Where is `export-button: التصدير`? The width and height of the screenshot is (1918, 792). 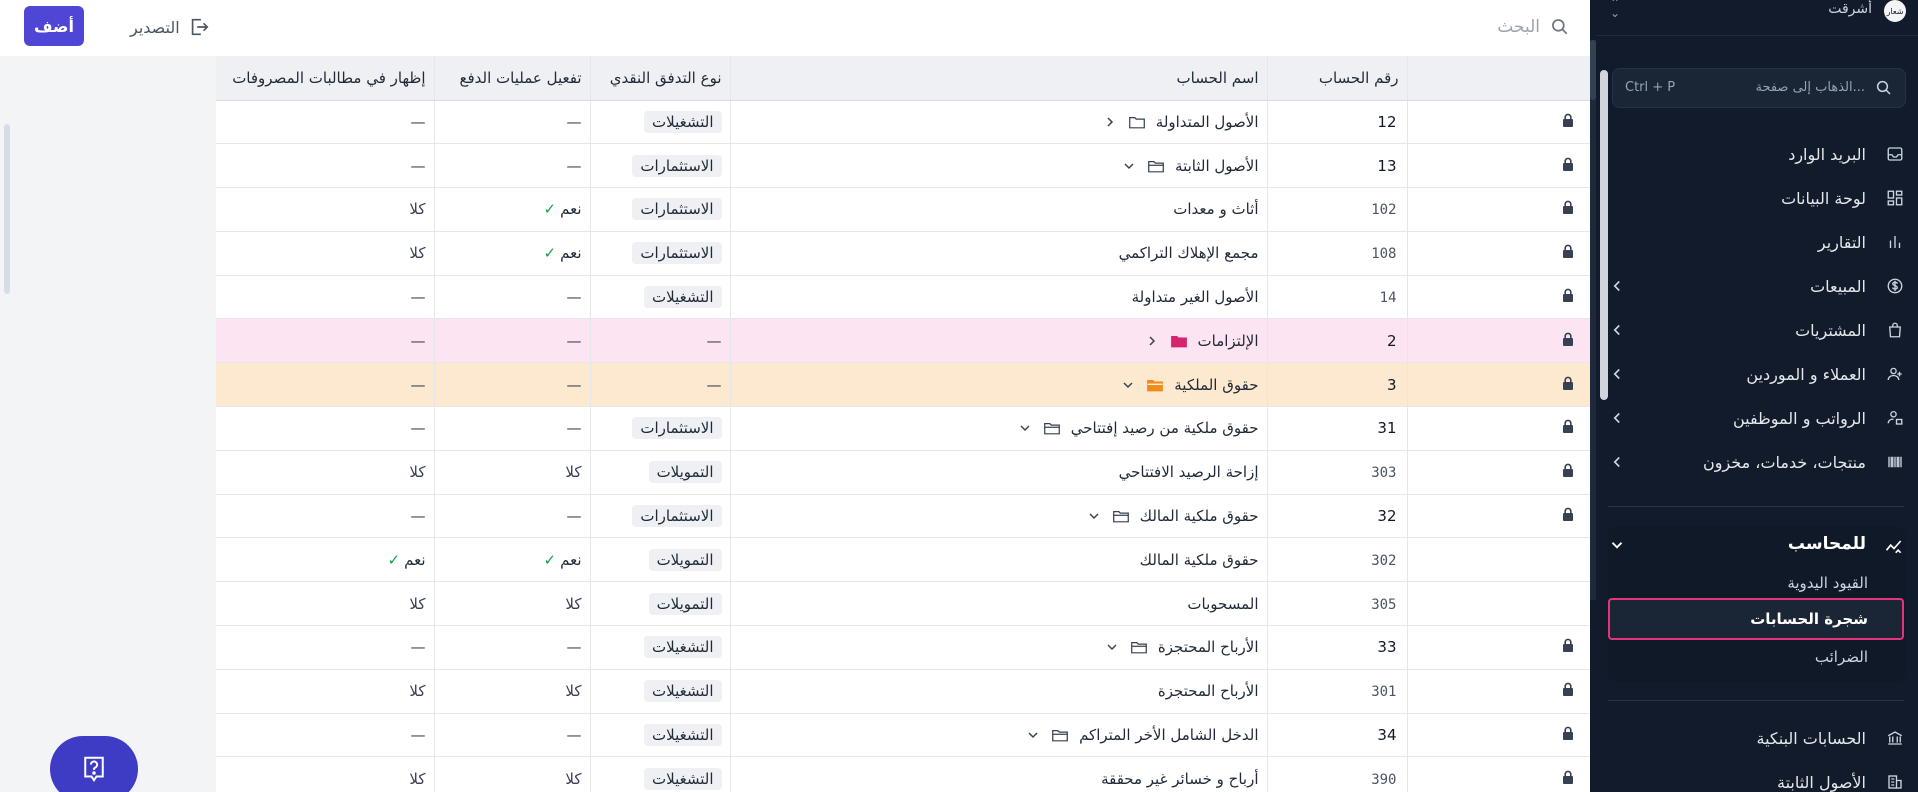
export-button: التصدير is located at coordinates (170, 27).